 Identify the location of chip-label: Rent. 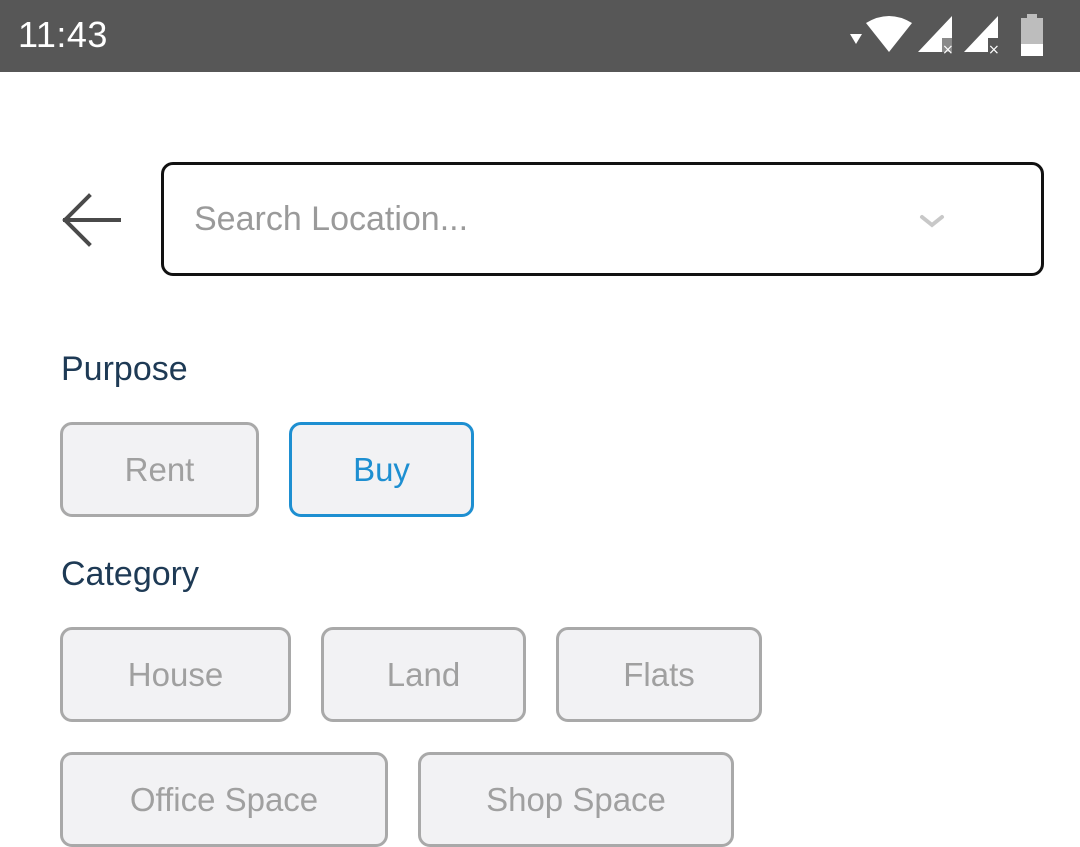
(159, 469).